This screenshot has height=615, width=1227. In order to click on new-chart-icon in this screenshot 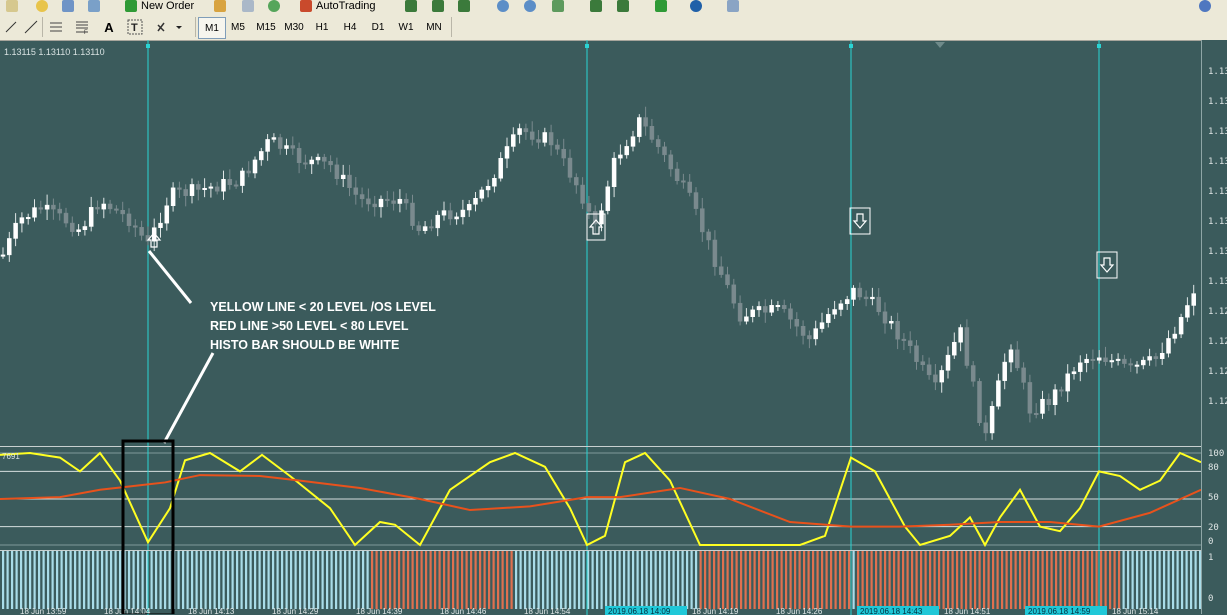, I will do `click(12, 6)`.